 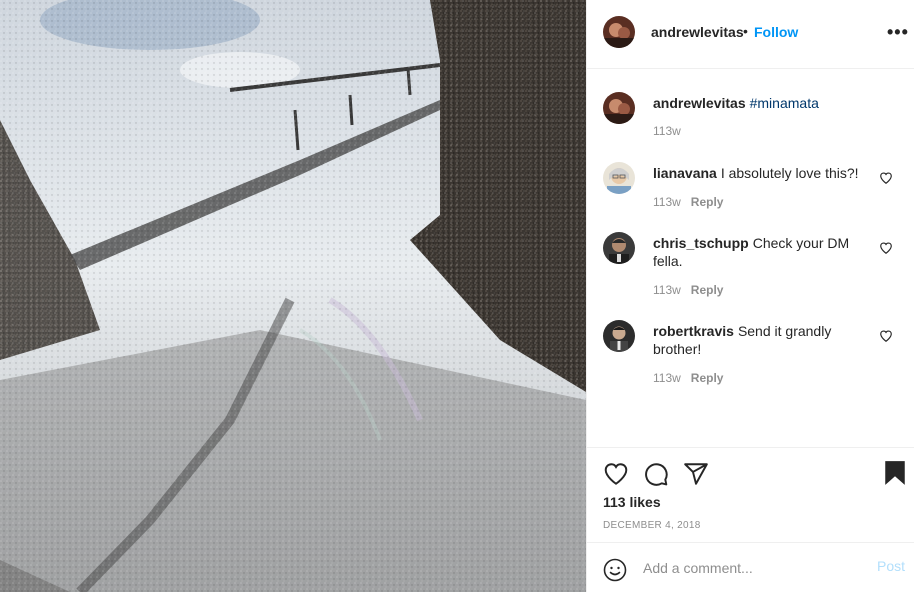 What do you see at coordinates (753, 568) in the screenshot?
I see `comment-input` at bounding box center [753, 568].